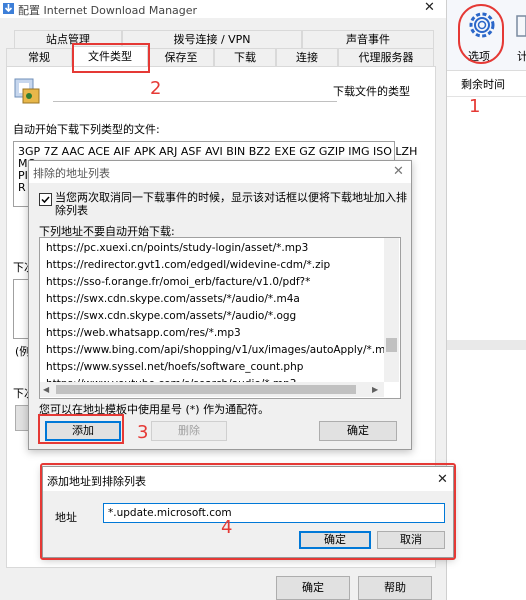 The height and width of the screenshot is (600, 526). I want to click on file-types-icon, so click(29, 91).